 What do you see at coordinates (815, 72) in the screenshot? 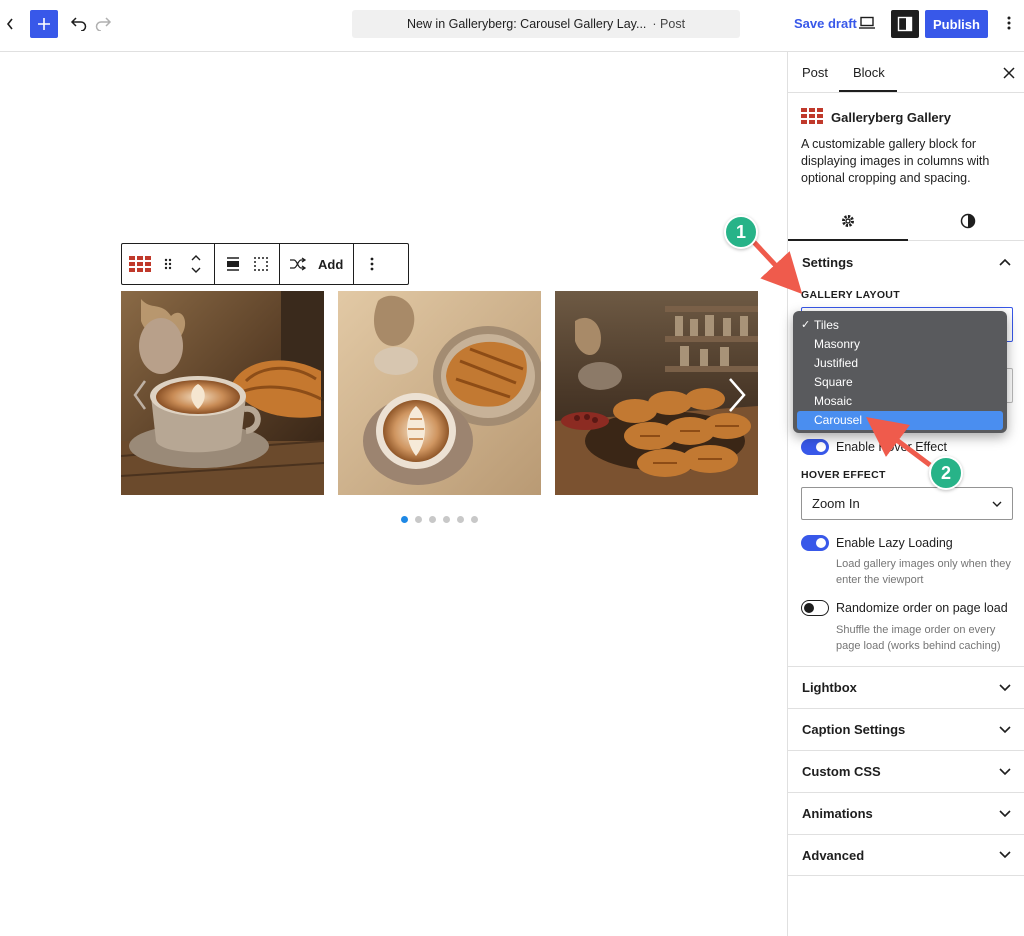
I see `tab-post: Post` at bounding box center [815, 72].